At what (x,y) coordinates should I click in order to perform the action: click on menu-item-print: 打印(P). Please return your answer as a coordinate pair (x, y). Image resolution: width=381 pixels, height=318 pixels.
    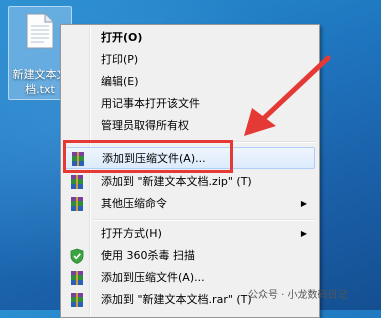
    Looking at the image, I should click on (189, 60).